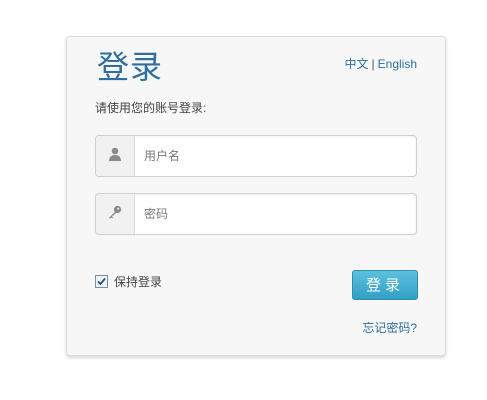 The image size is (487, 400). I want to click on lang-english-link: English, so click(397, 64).